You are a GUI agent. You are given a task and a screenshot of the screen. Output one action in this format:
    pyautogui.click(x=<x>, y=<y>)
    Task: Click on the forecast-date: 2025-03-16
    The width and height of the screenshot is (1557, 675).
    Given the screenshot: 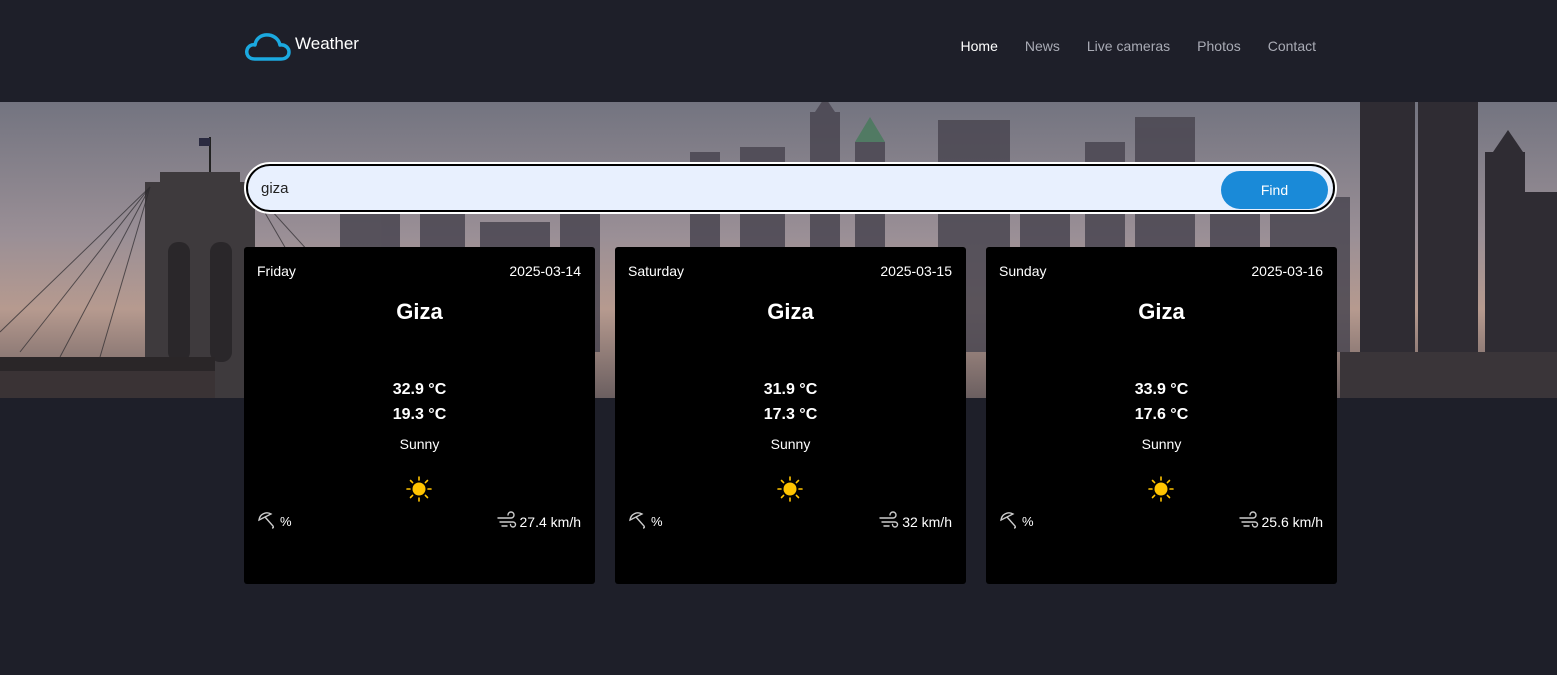 What is the action you would take?
    pyautogui.click(x=1287, y=271)
    